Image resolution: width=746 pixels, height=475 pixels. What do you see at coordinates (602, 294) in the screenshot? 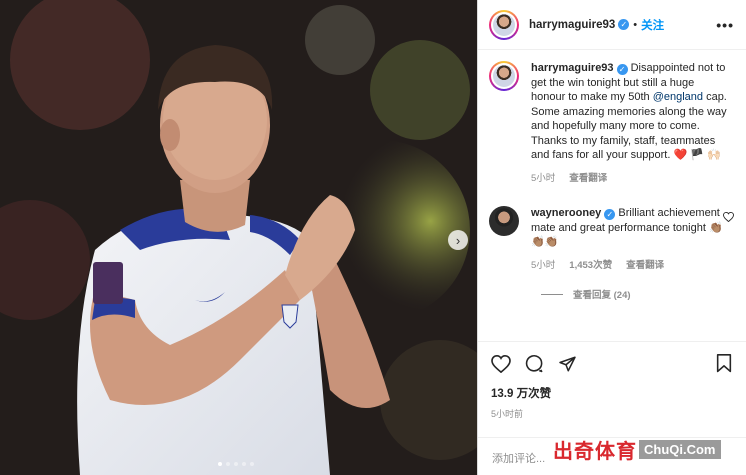
I see `view-replies-label: 查看回复 (24)` at bounding box center [602, 294].